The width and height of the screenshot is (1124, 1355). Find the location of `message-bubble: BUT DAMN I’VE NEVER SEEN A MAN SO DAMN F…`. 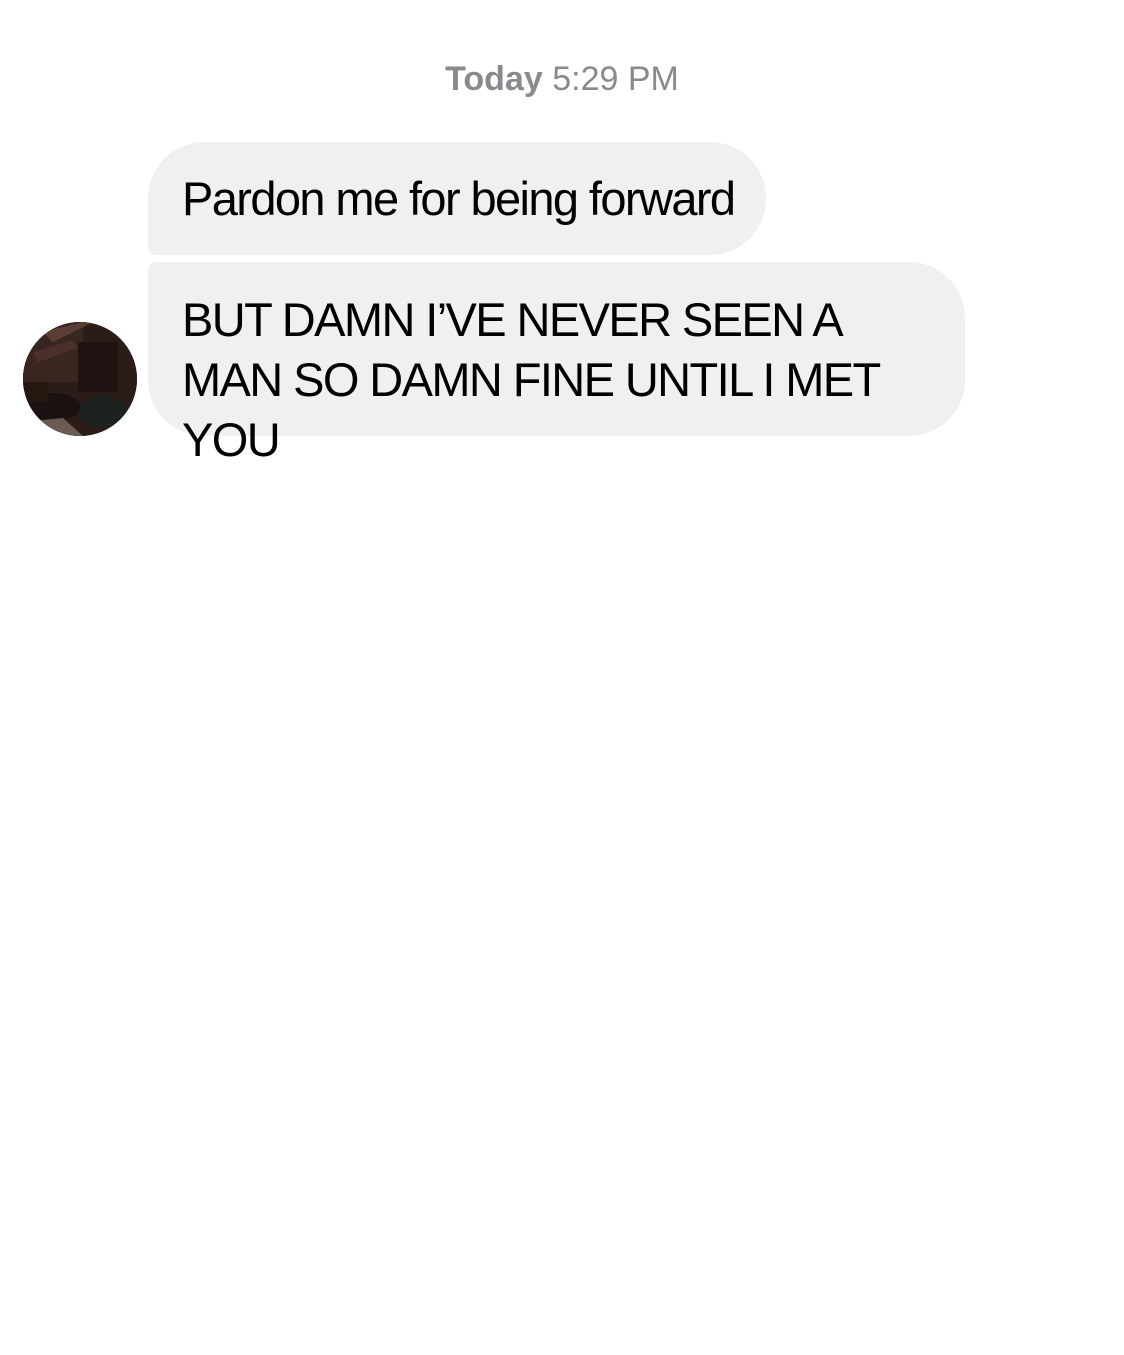

message-bubble: BUT DAMN I’VE NEVER SEEN A MAN SO DAMN F… is located at coordinates (556, 364).